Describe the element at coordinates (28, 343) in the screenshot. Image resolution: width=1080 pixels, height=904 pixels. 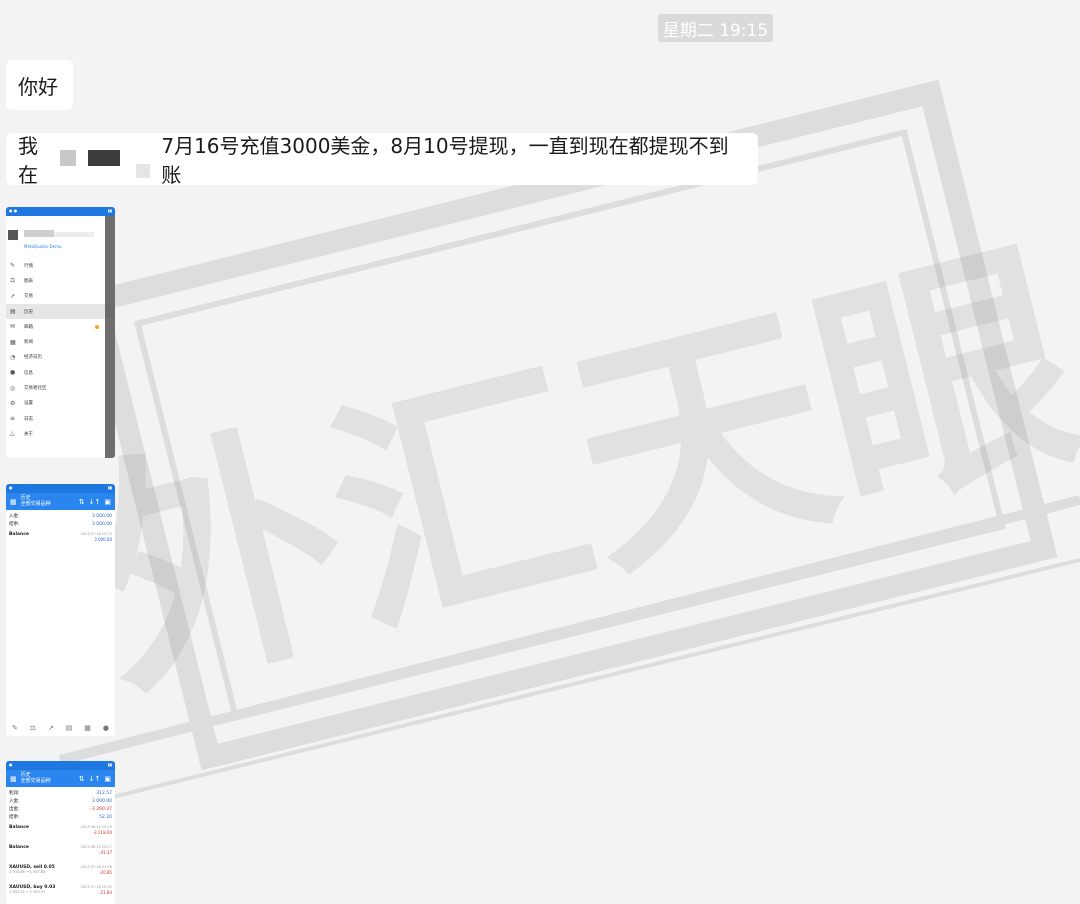
I see `menu-item-label: 新闻` at that location.